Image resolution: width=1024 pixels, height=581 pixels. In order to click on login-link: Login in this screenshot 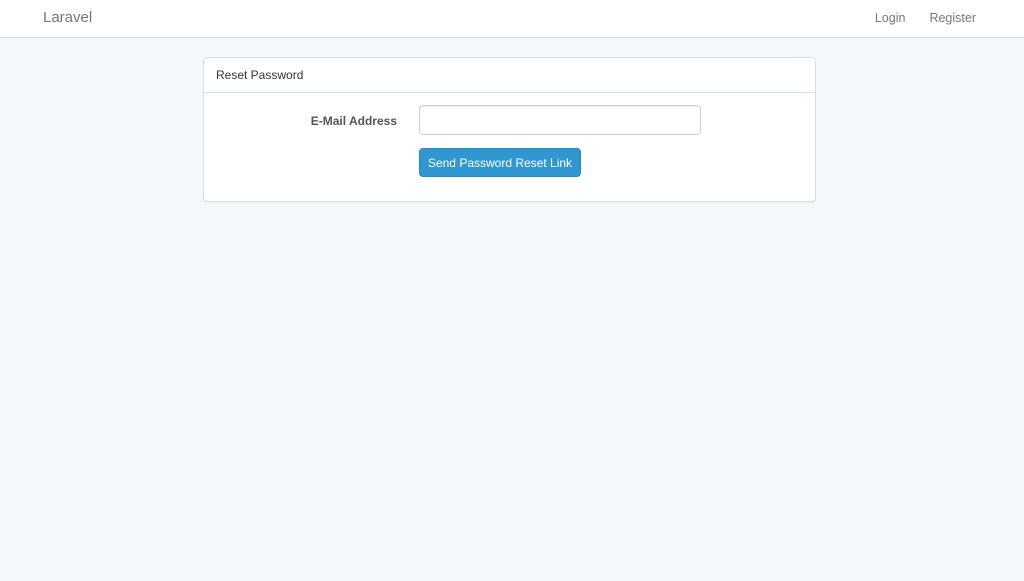, I will do `click(890, 18)`.